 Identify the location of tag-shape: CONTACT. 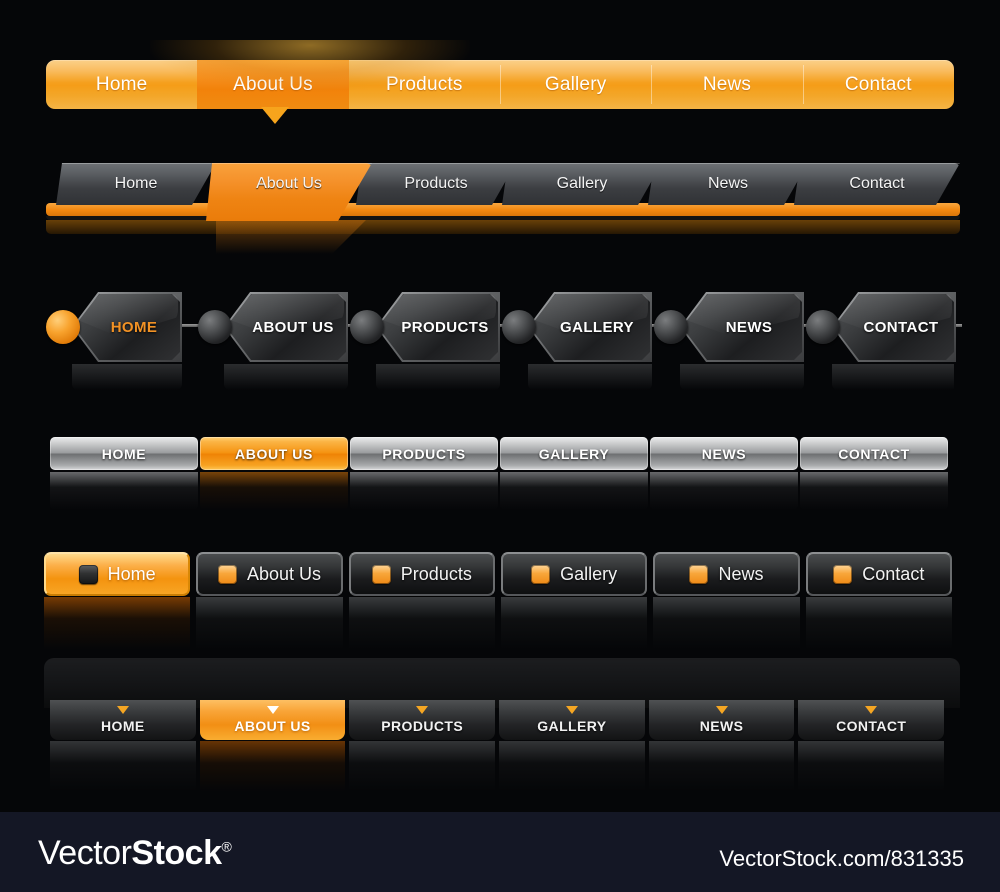
(894, 327).